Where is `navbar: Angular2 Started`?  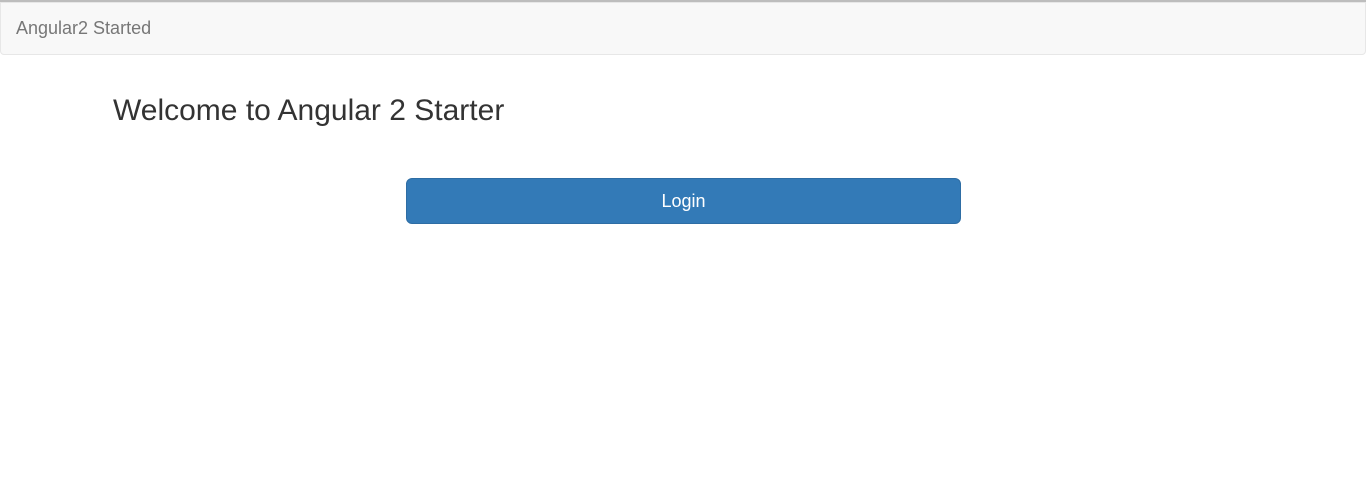 navbar: Angular2 Started is located at coordinates (683, 28).